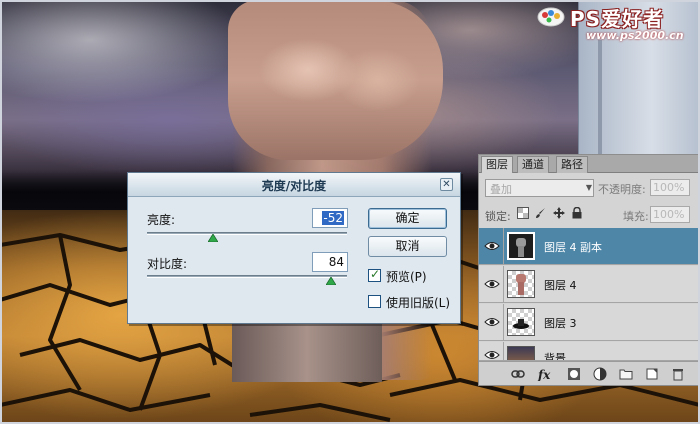 This screenshot has height=424, width=700. What do you see at coordinates (589, 373) in the screenshot?
I see `layers-footer-toolbar: fx` at bounding box center [589, 373].